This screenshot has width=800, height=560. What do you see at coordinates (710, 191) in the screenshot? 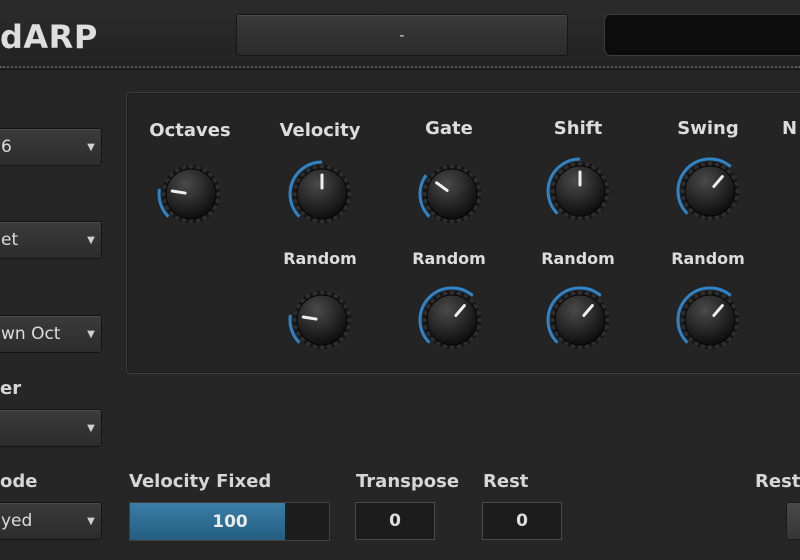
I see `swing-knob` at bounding box center [710, 191].